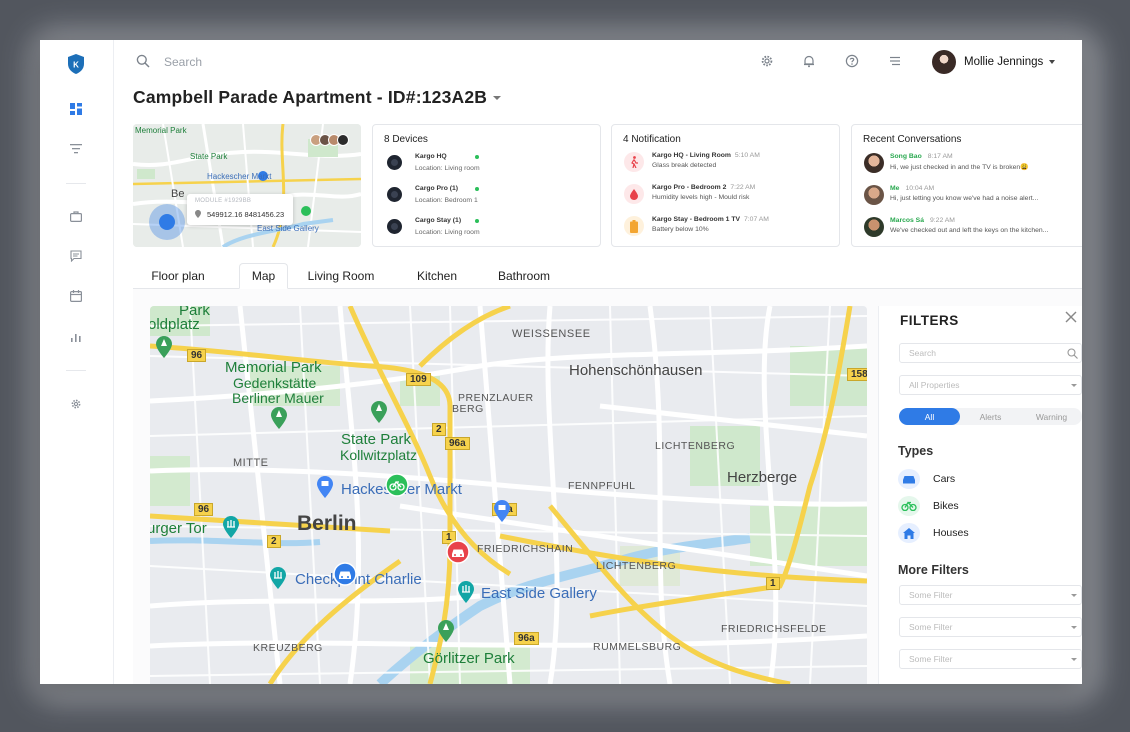 Image resolution: width=1130 pixels, height=732 pixels. Describe the element at coordinates (762, 477) in the screenshot. I see `map-label: Herzberge` at that location.